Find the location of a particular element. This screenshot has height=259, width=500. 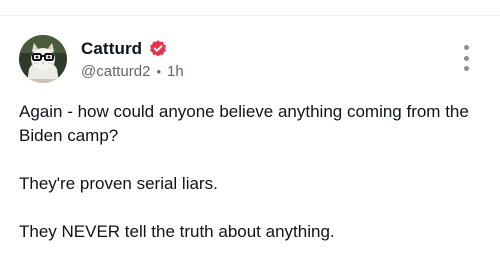

author-meta: Catturd @catturd2 • 1h is located at coordinates (132, 59).